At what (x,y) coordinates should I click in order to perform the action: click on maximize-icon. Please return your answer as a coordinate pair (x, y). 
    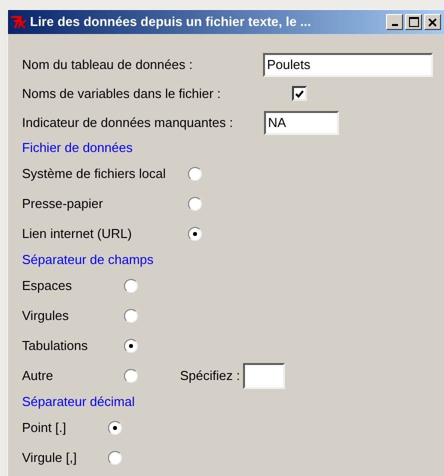
    Looking at the image, I should click on (413, 22).